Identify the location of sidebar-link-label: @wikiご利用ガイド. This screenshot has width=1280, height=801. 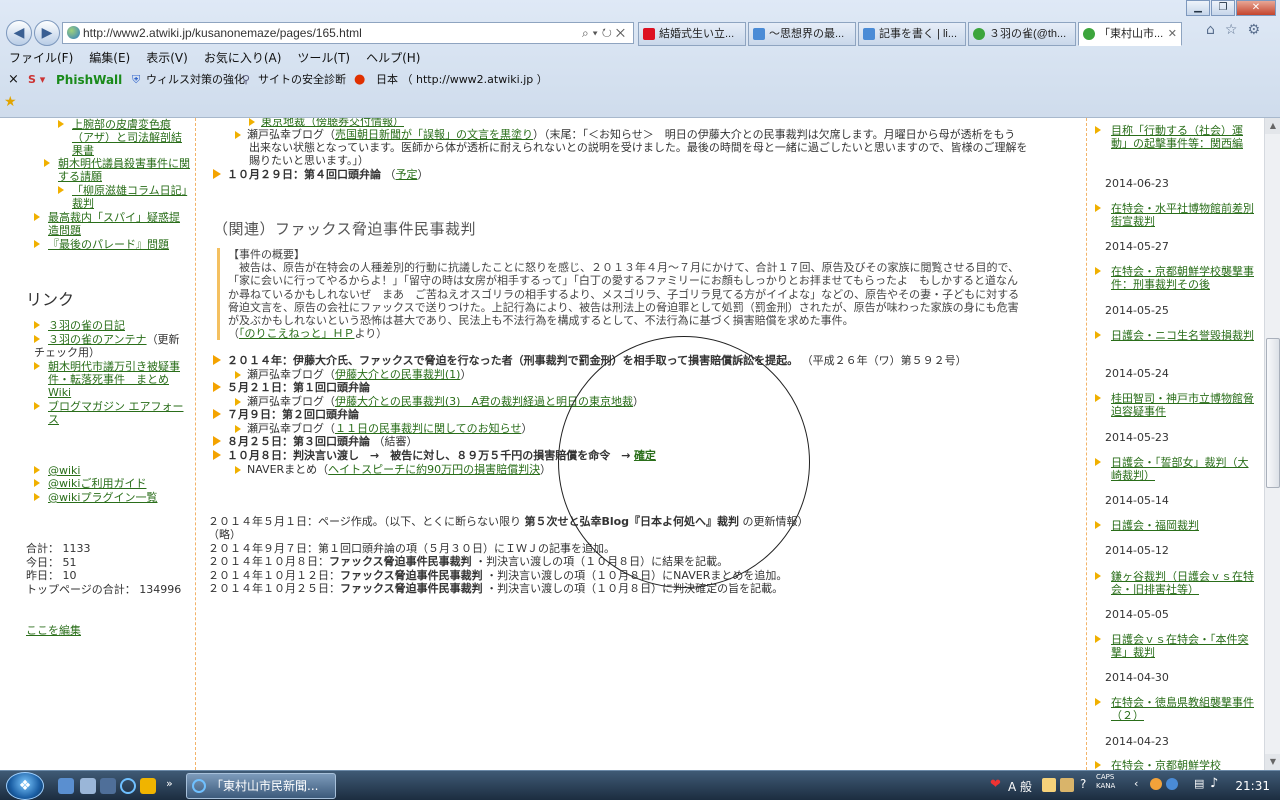
(112, 483).